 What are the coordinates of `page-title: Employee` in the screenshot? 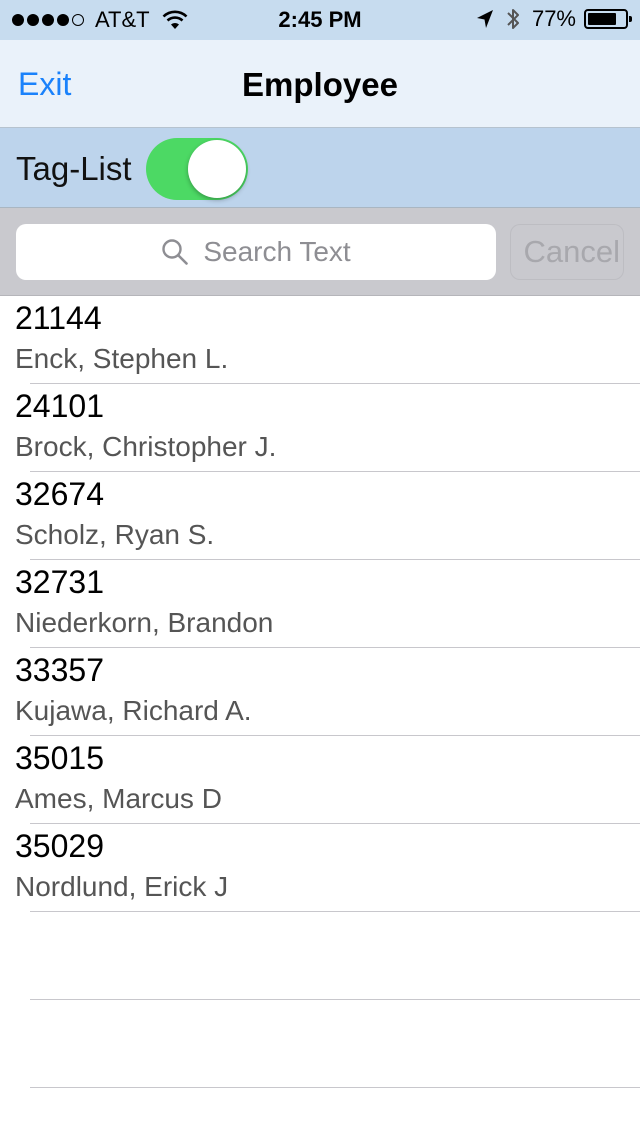 It's located at (320, 84).